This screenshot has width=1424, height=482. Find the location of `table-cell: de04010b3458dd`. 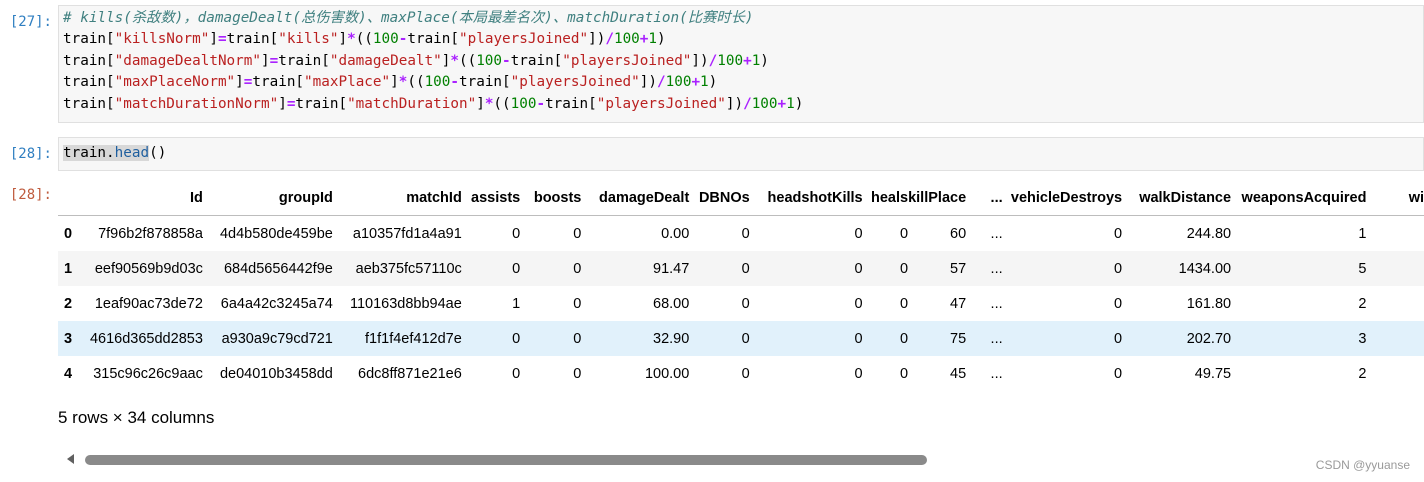

table-cell: de04010b3458dd is located at coordinates (276, 373).